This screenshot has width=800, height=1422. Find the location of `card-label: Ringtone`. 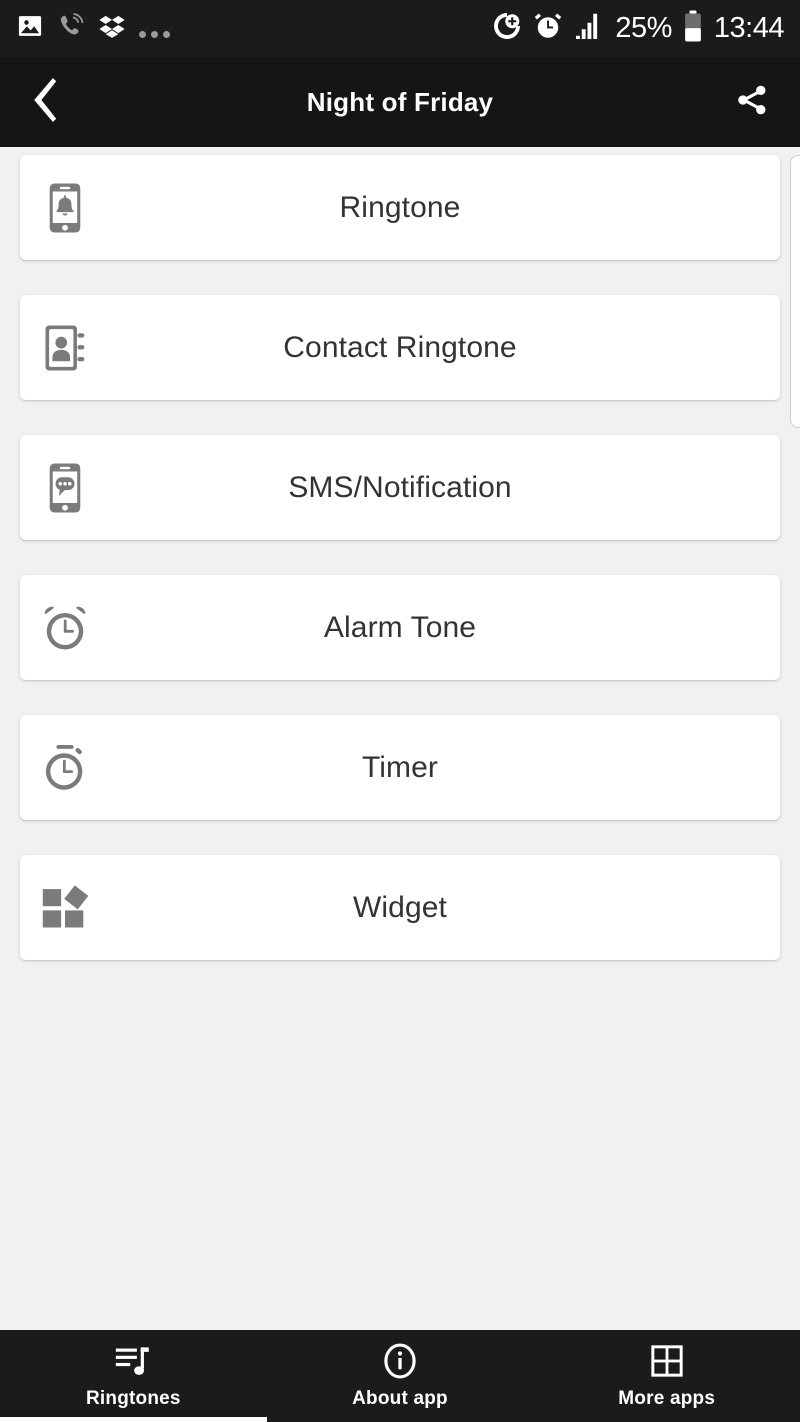

card-label: Ringtone is located at coordinates (400, 207).